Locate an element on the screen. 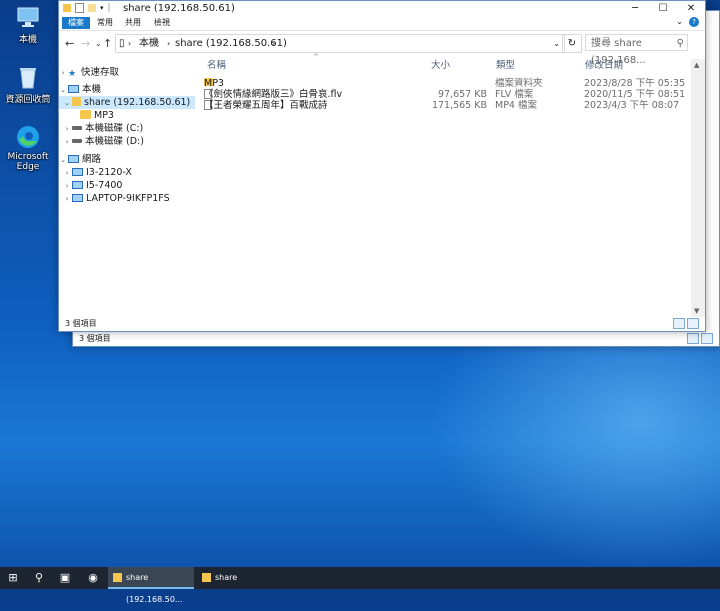 The height and width of the screenshot is (611, 720). file-date: 2023/4/3 下午 08:07 is located at coordinates (632, 105).